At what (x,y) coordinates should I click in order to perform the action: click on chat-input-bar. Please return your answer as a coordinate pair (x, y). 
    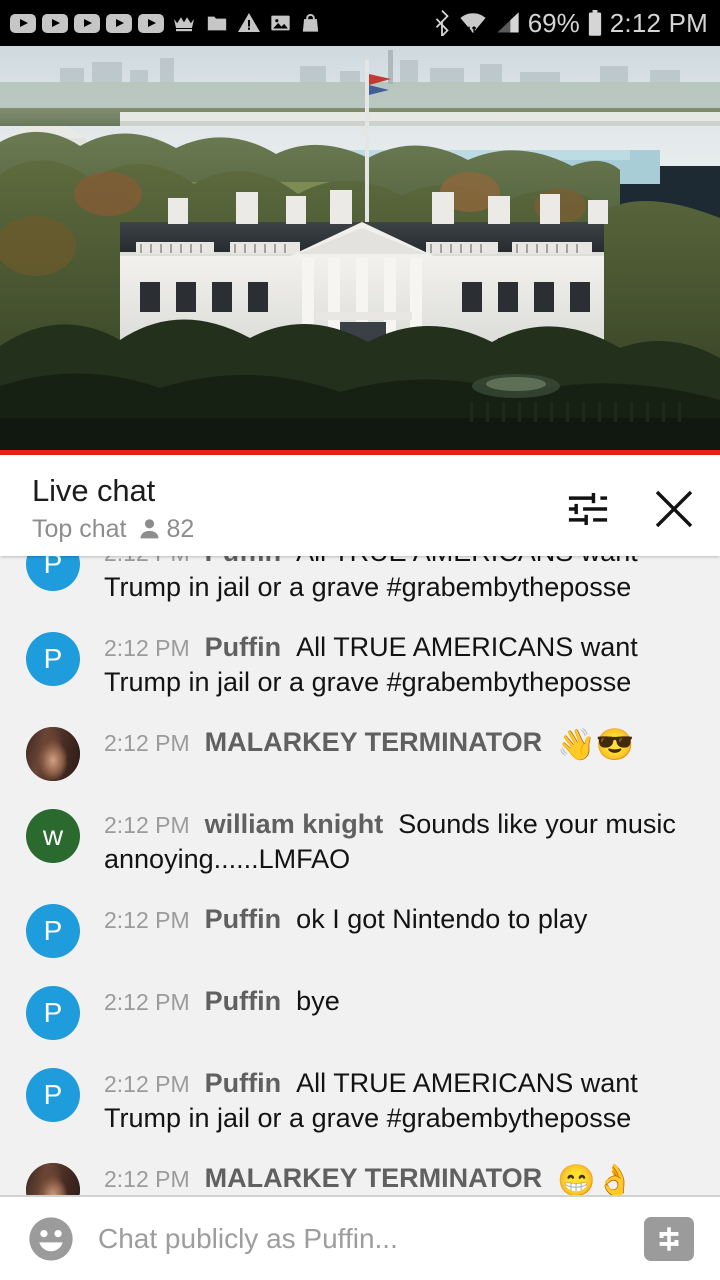
    Looking at the image, I should click on (360, 1238).